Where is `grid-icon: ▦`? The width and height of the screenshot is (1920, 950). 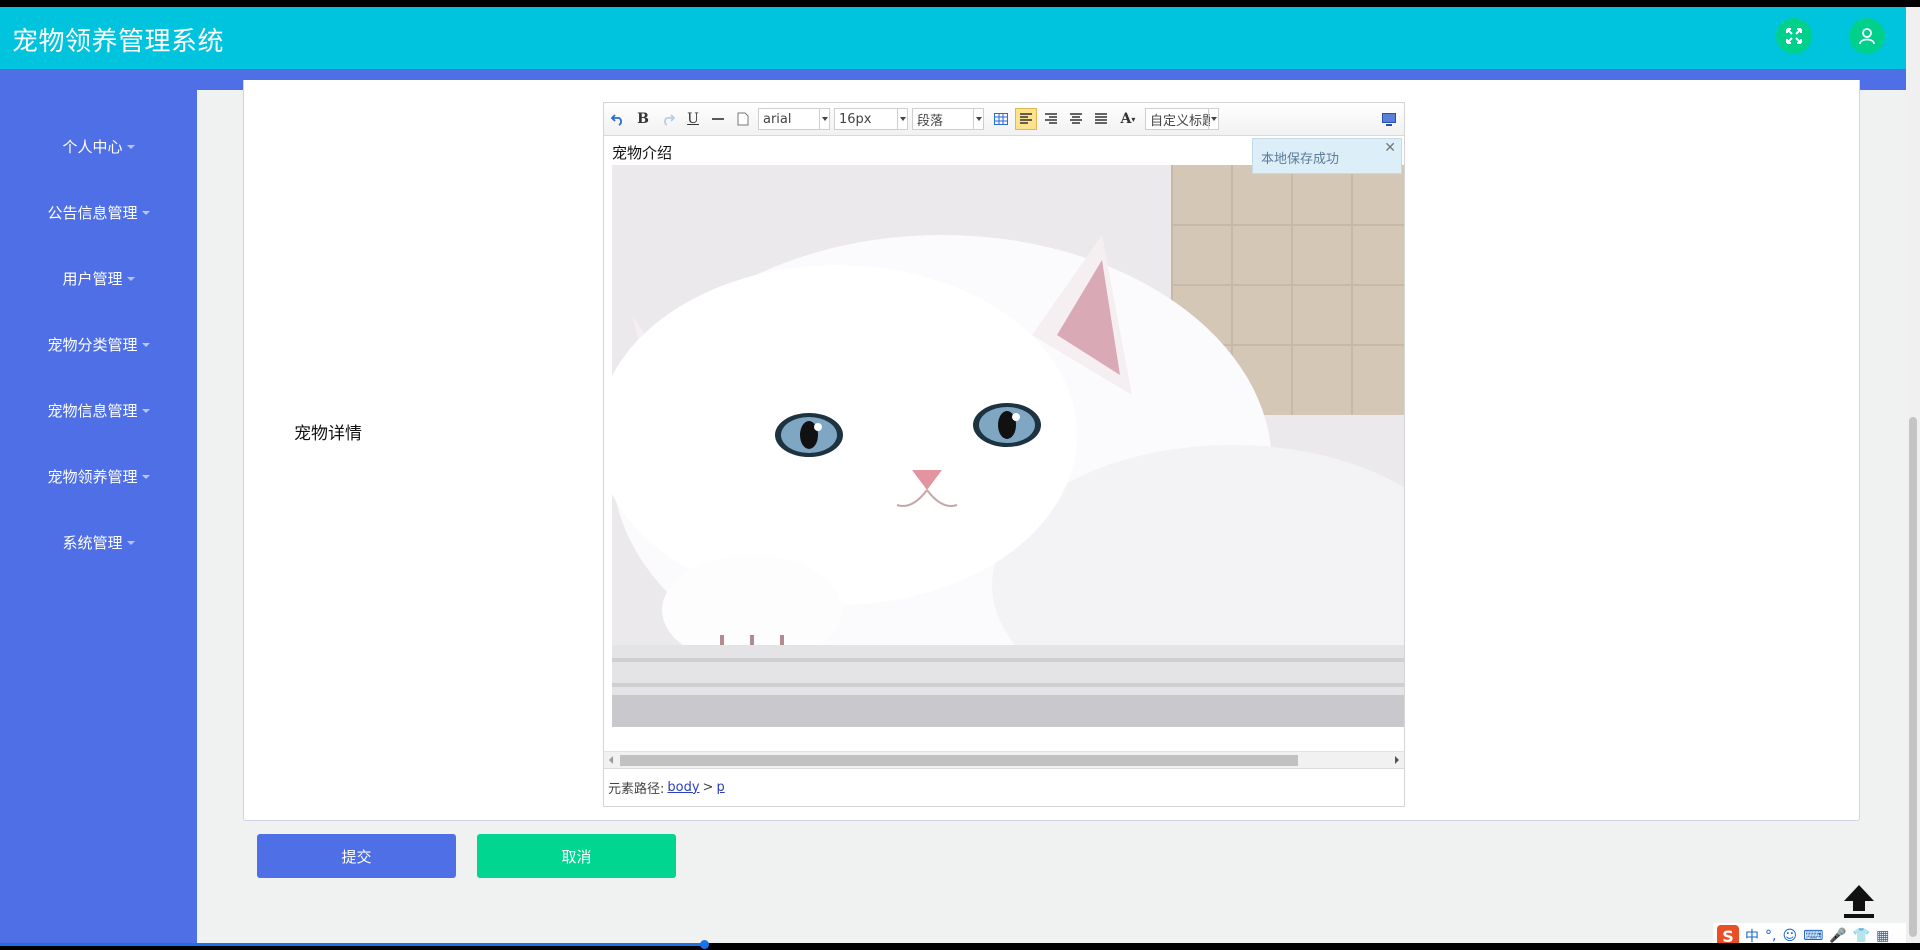 grid-icon: ▦ is located at coordinates (1882, 935).